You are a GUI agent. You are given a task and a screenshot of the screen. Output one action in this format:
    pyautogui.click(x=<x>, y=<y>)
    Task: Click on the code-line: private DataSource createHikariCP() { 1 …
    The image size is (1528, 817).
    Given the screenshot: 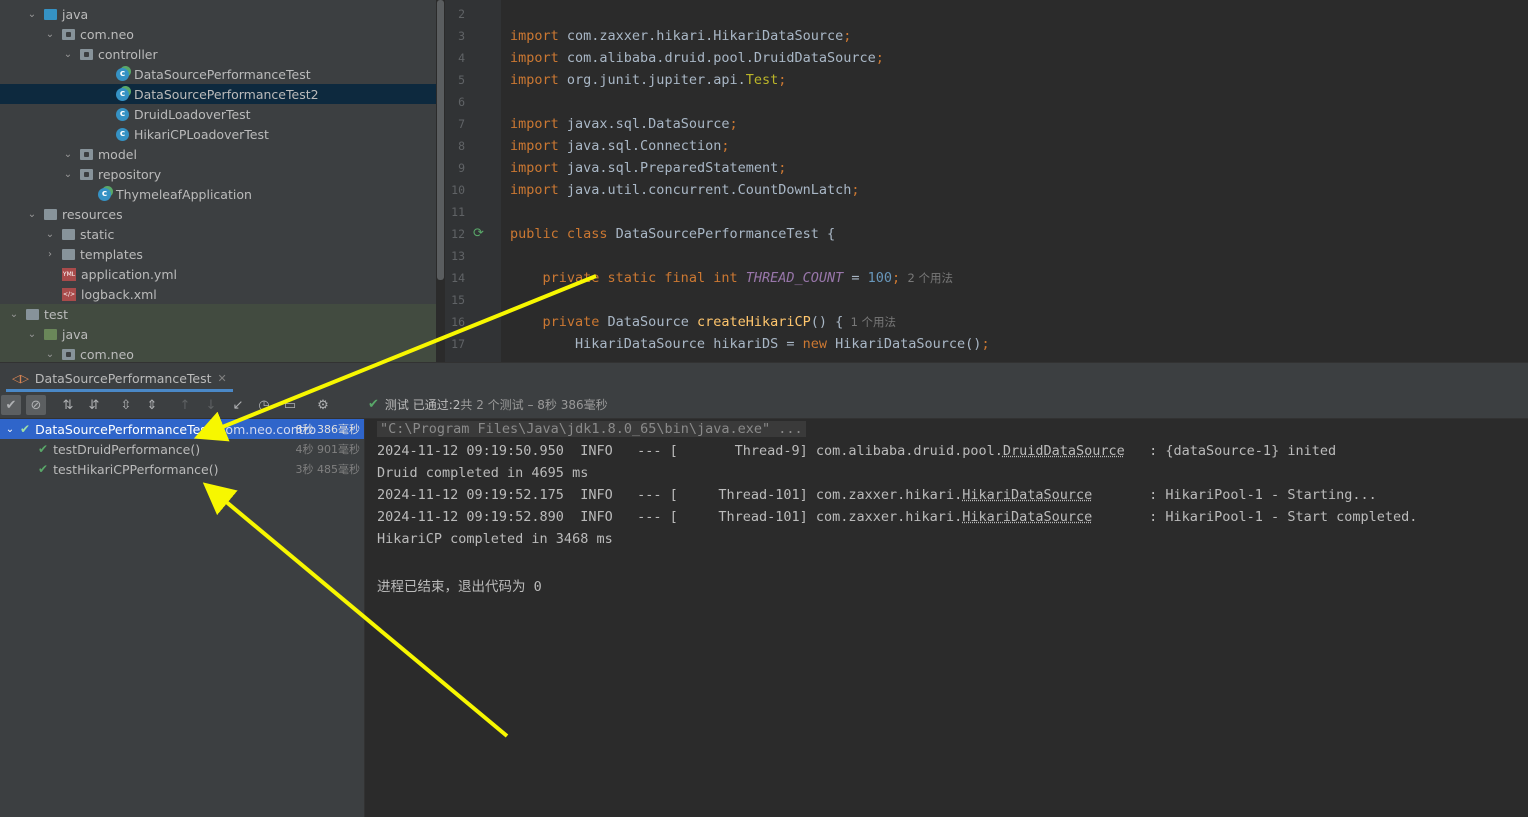 What is the action you would take?
    pyautogui.click(x=703, y=322)
    